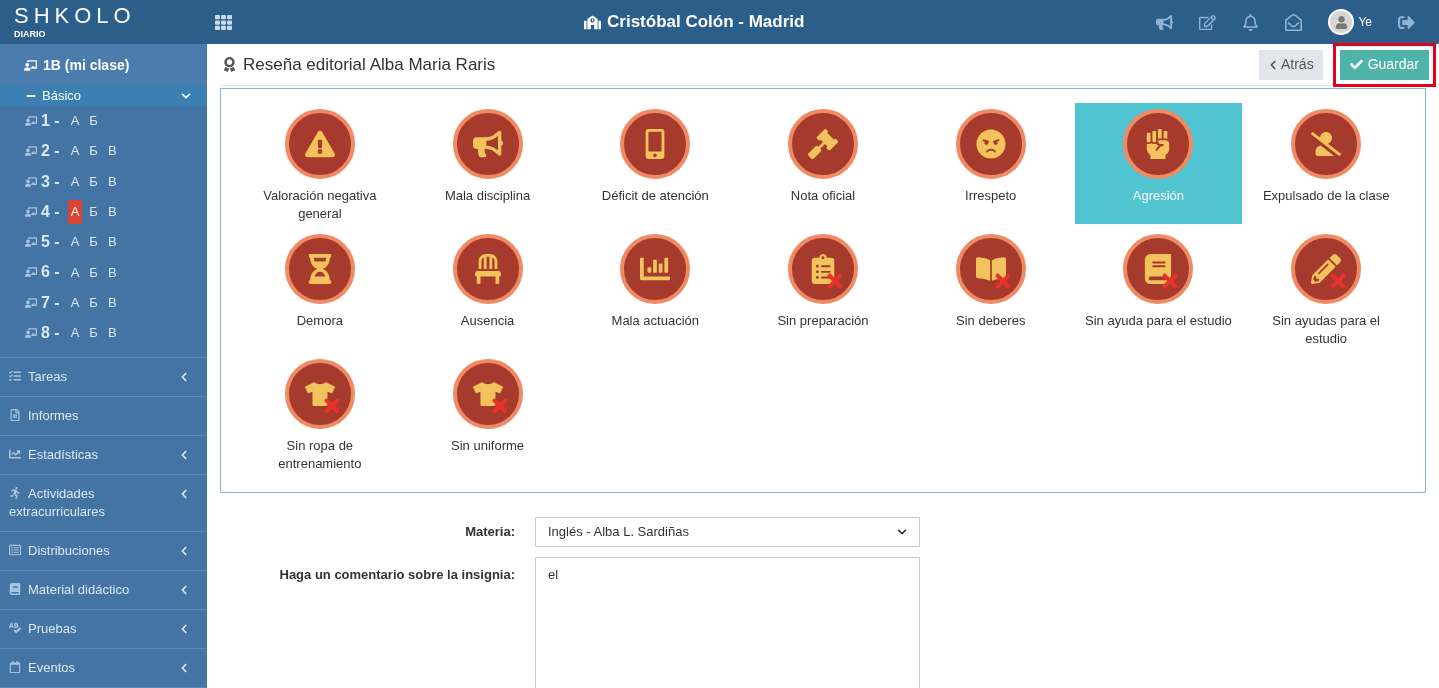  Describe the element at coordinates (15, 628) in the screenshot. I see `spell-check-icon` at that location.